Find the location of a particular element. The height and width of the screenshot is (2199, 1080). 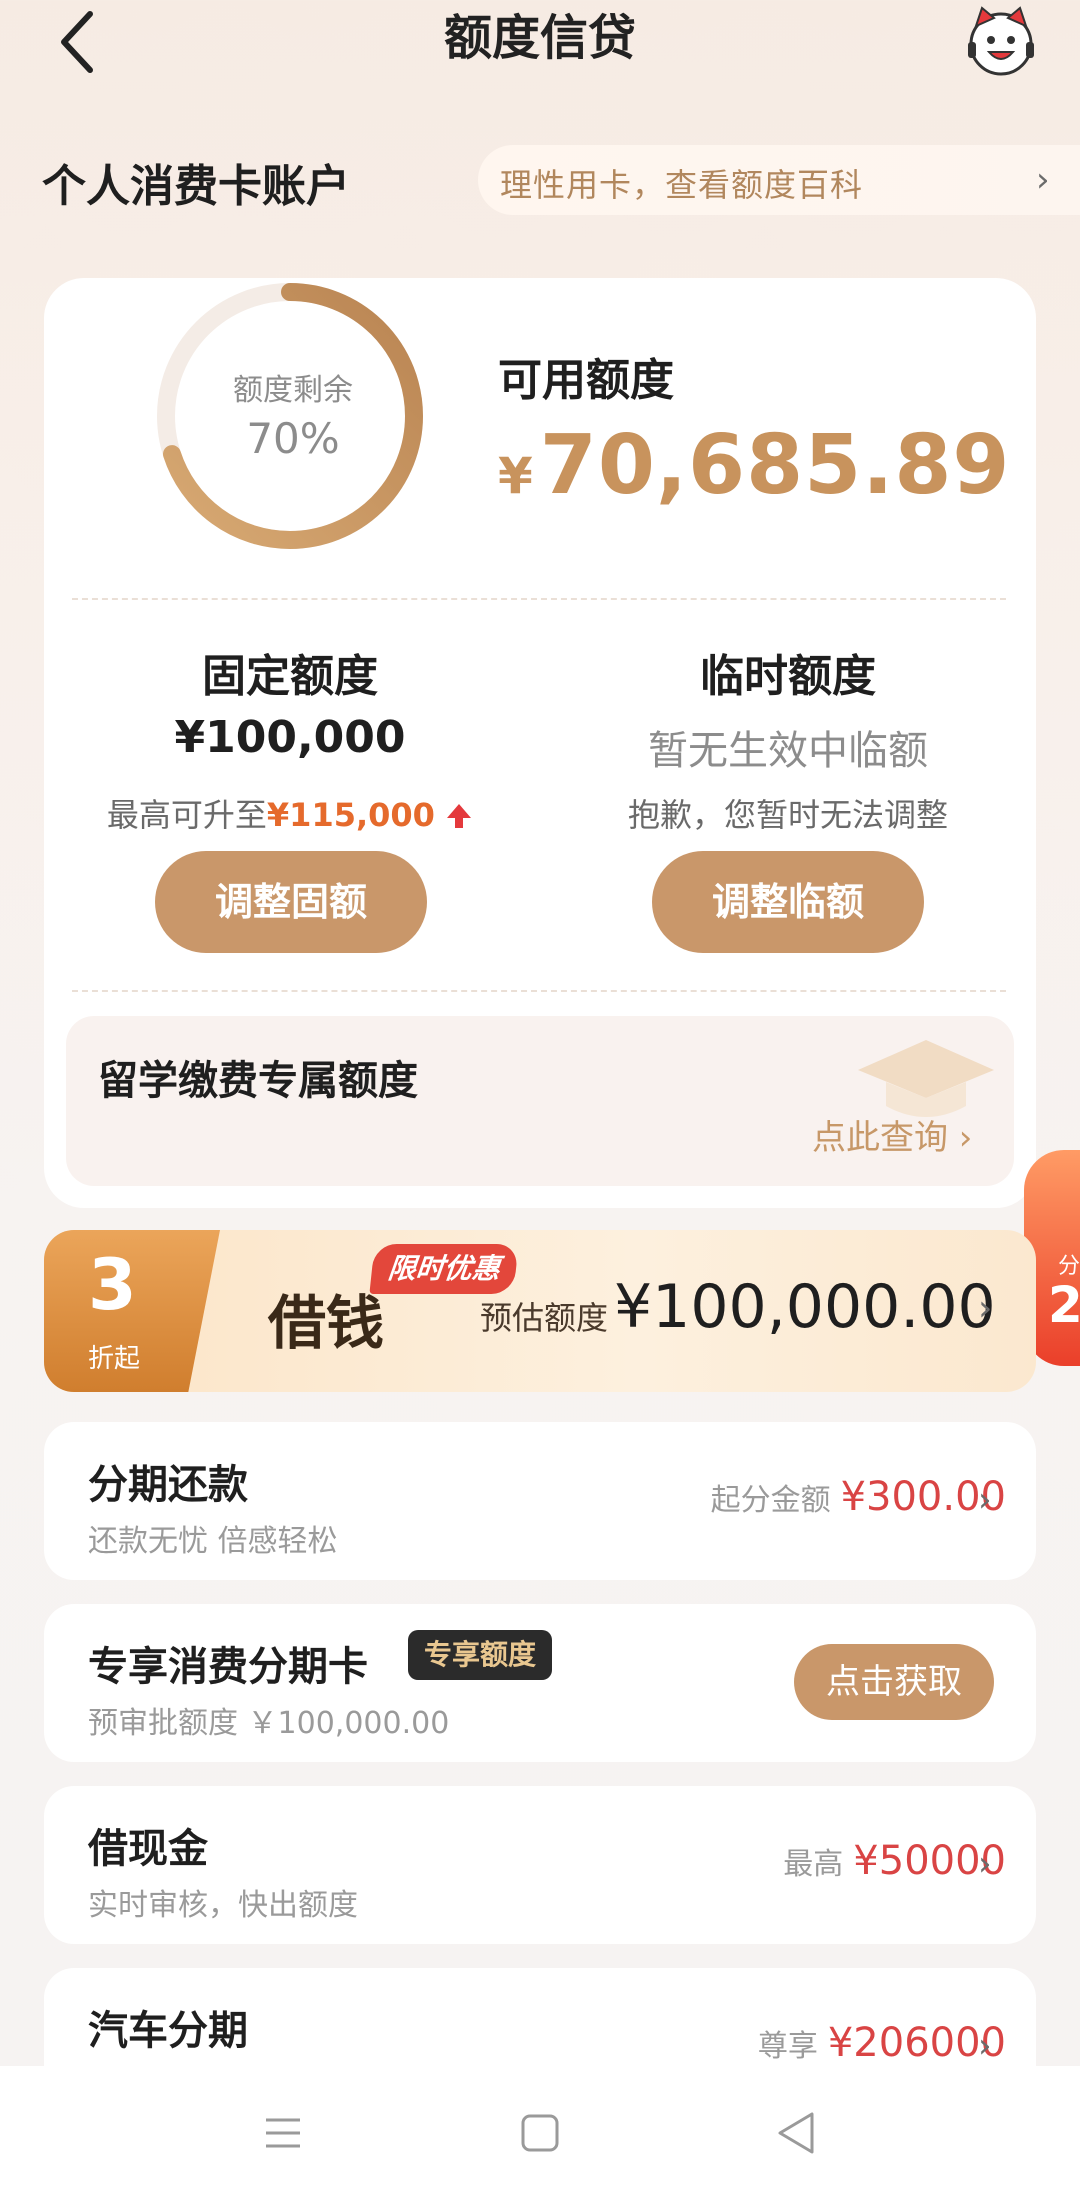

temp-credit-title: 临时额度 is located at coordinates (788, 676).